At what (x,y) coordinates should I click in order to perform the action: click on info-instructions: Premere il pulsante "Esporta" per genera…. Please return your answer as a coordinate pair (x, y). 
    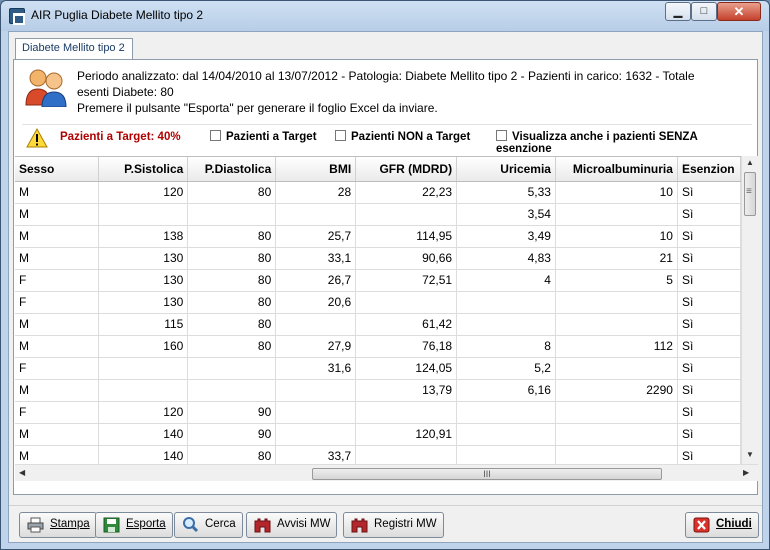
    Looking at the image, I should click on (257, 108).